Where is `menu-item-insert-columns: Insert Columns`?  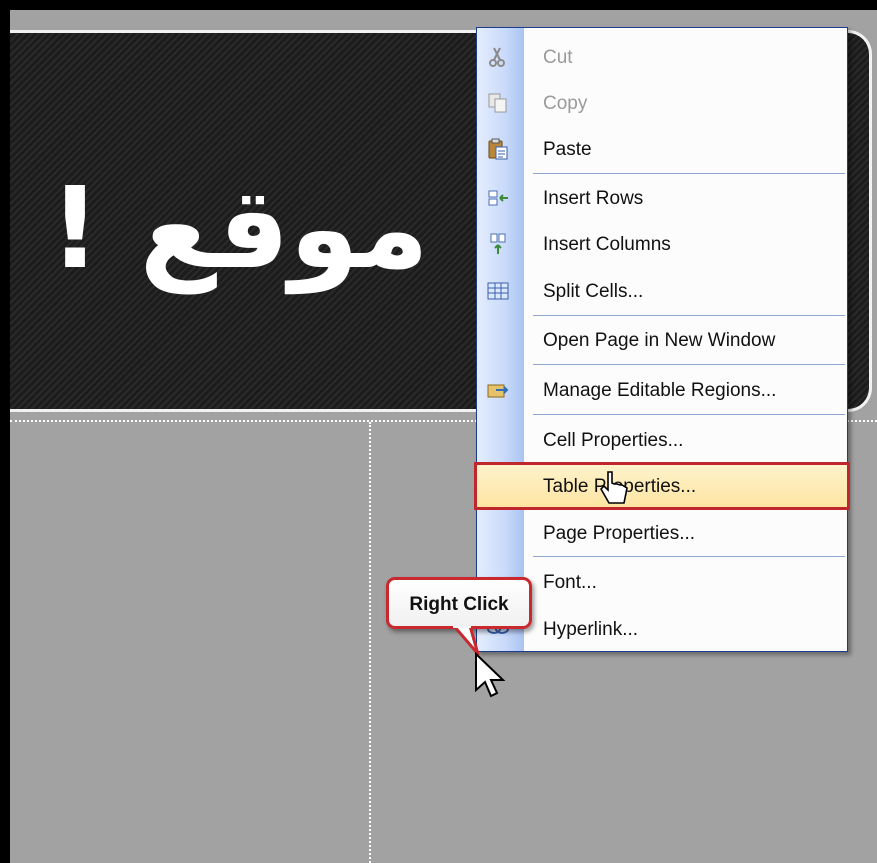 menu-item-insert-columns: Insert Columns is located at coordinates (662, 244).